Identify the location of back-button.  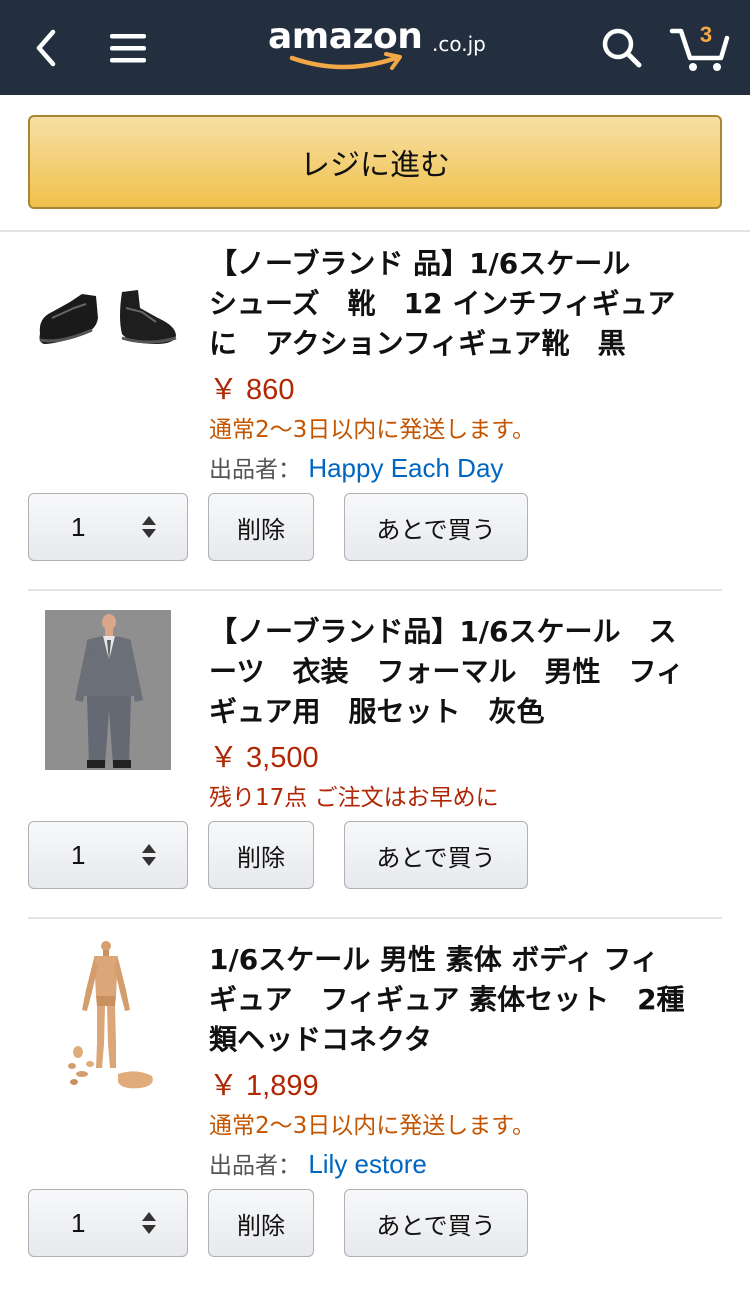
(46, 47).